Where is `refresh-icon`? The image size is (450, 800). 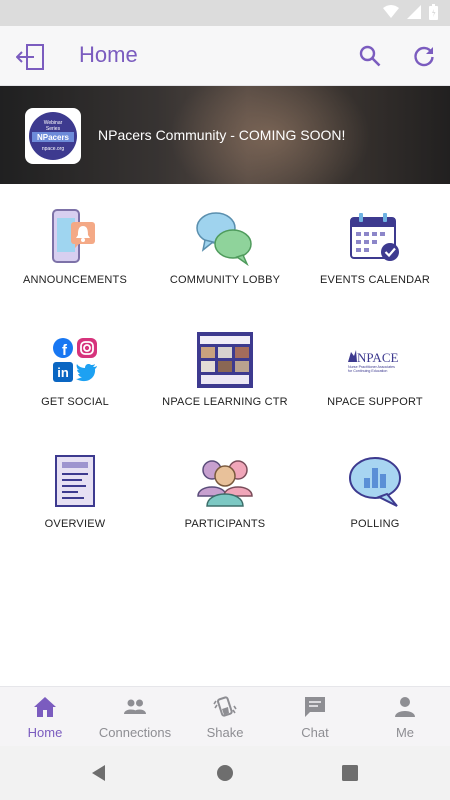
refresh-icon is located at coordinates (424, 56).